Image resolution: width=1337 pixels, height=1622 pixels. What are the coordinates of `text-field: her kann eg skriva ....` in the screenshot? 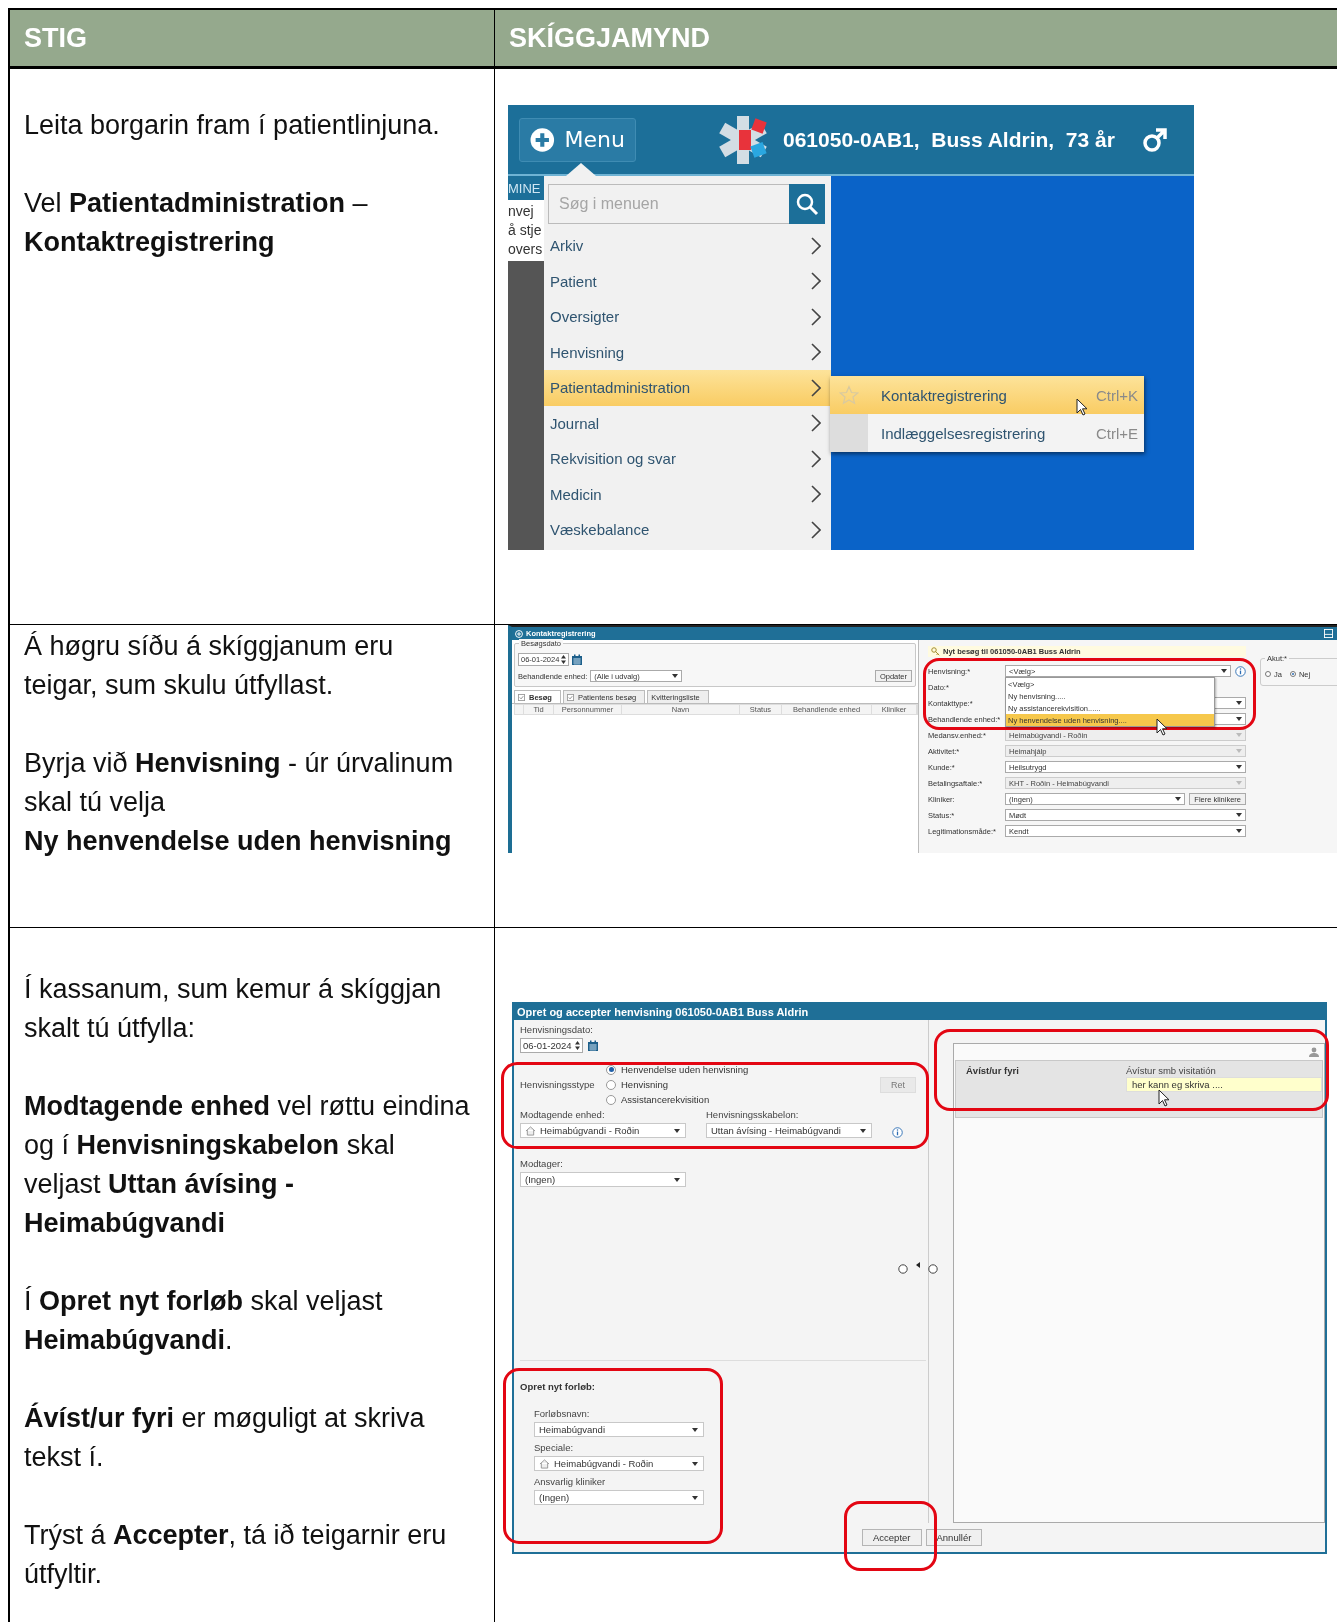 It's located at (1224, 1084).